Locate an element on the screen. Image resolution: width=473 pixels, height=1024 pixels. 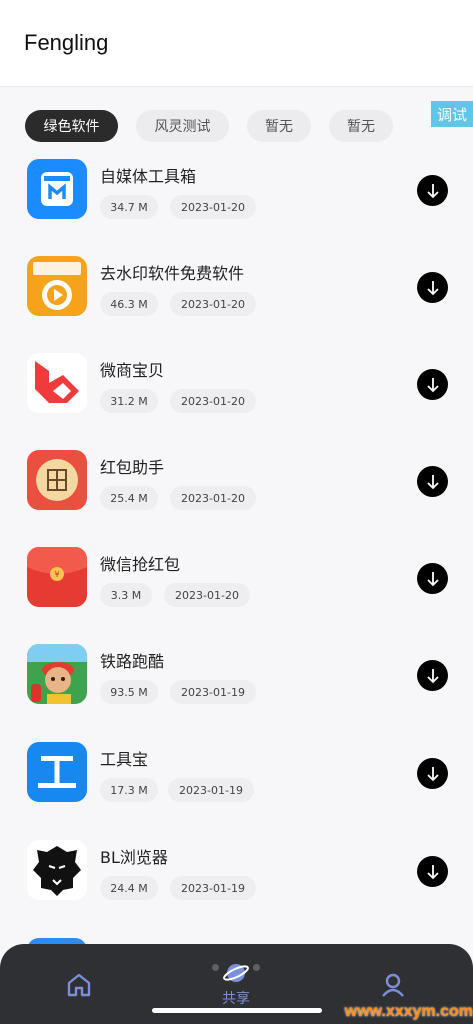
tool-treasure-icon is located at coordinates (57, 772).